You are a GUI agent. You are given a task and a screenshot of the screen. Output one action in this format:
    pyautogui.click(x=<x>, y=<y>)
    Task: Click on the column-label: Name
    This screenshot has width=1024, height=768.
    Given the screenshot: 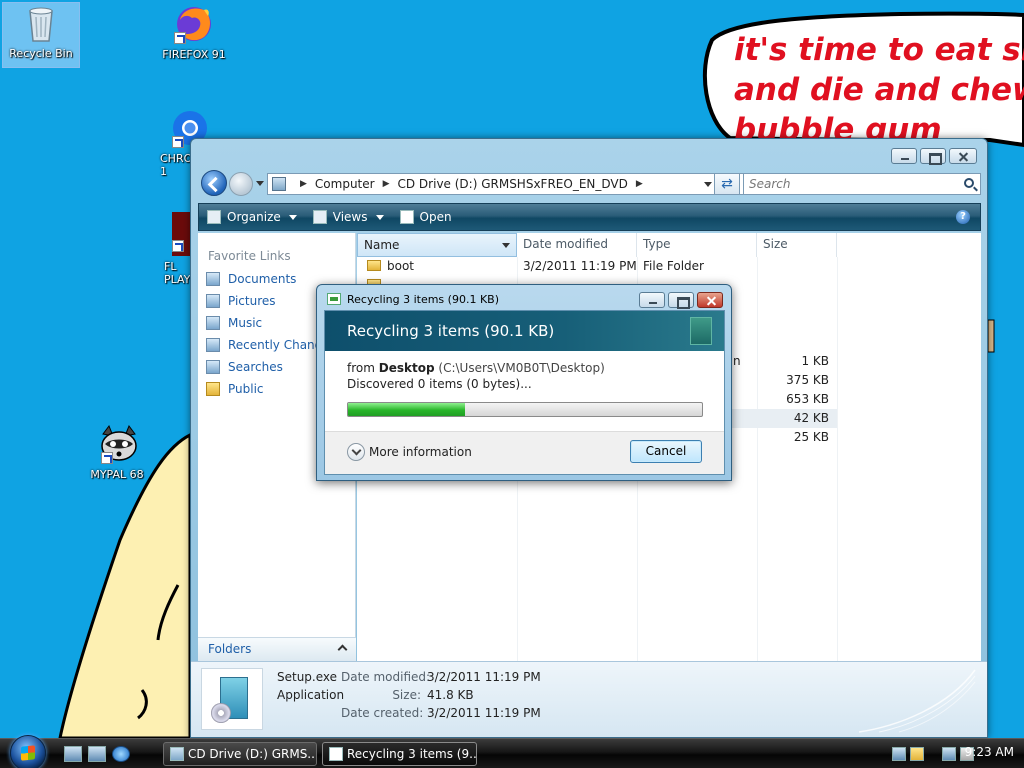 What is the action you would take?
    pyautogui.click(x=382, y=245)
    